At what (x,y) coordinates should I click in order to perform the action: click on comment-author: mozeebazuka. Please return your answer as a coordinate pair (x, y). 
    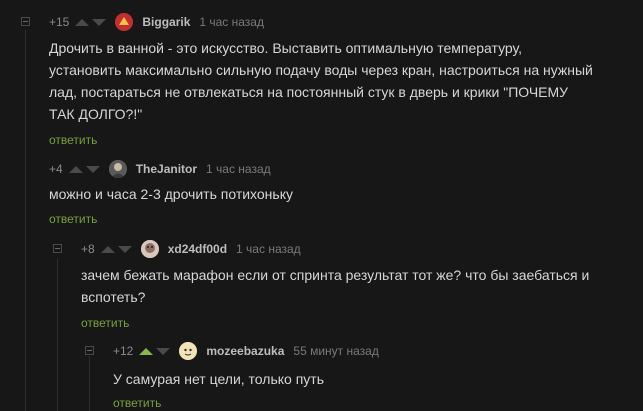
    Looking at the image, I should click on (245, 351).